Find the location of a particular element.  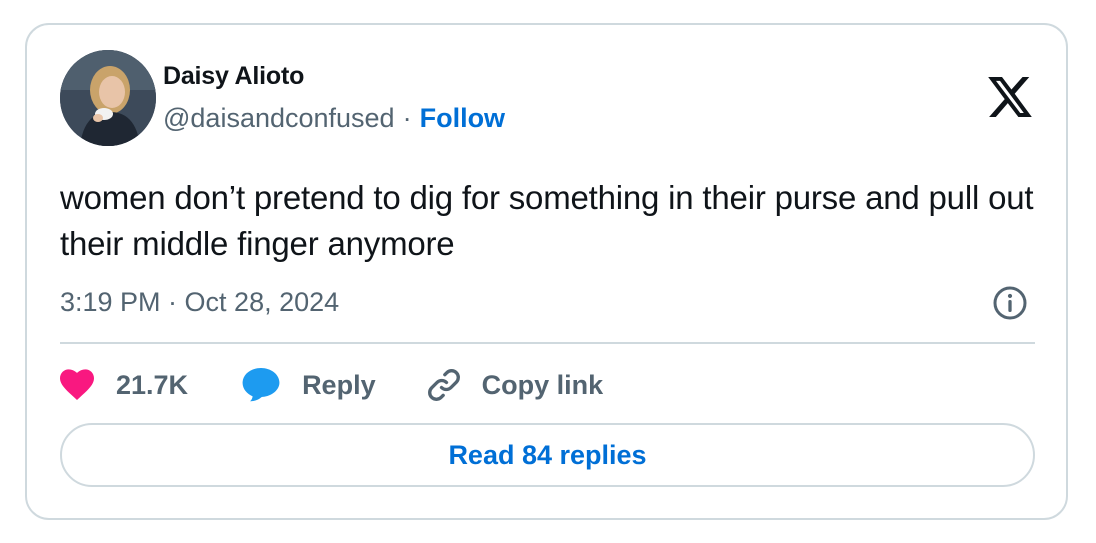

read-replies-button: Read 84 replies is located at coordinates (547, 455).